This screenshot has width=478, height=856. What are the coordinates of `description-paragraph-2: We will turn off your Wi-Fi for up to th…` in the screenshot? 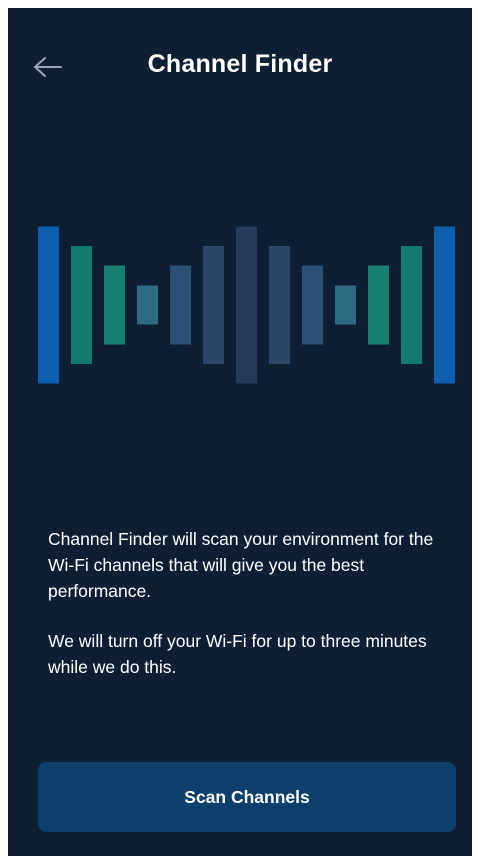 It's located at (237, 654).